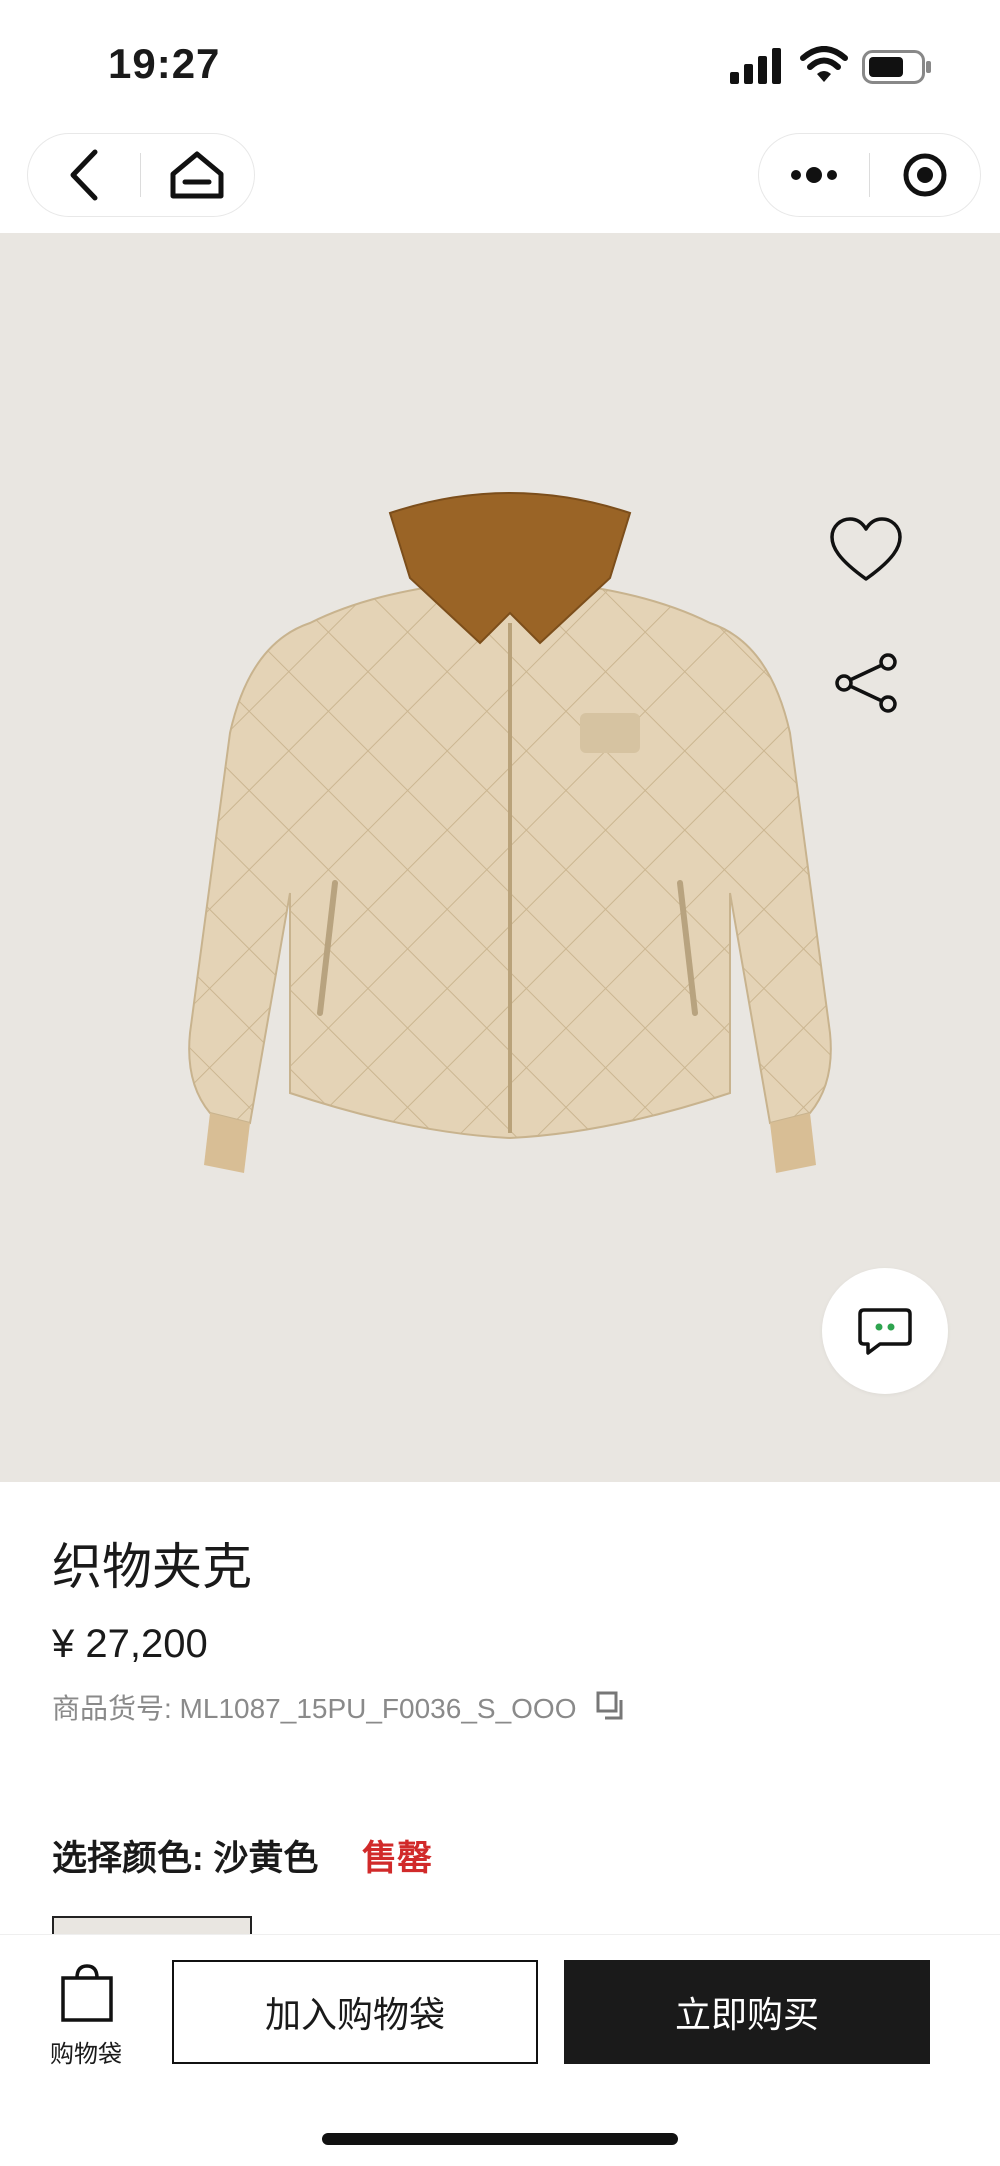 The image size is (1000, 2166). Describe the element at coordinates (314, 1708) in the screenshot. I see `product-sku: 商品货号: ML1087_15PU_F0036_S_OOO` at that location.